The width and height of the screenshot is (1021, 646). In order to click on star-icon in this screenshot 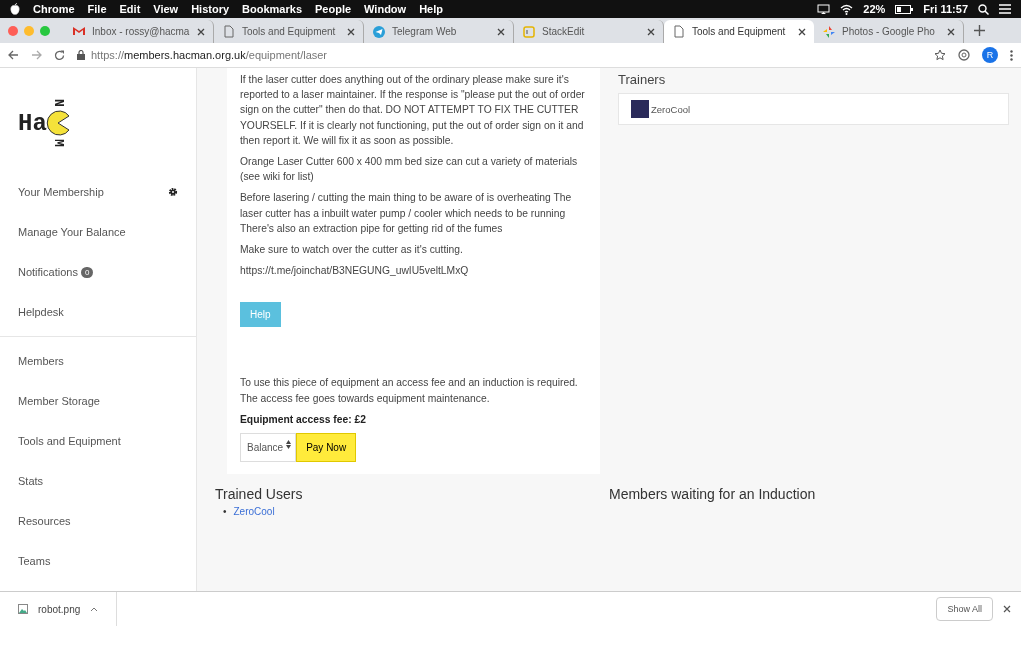, I will do `click(940, 55)`.